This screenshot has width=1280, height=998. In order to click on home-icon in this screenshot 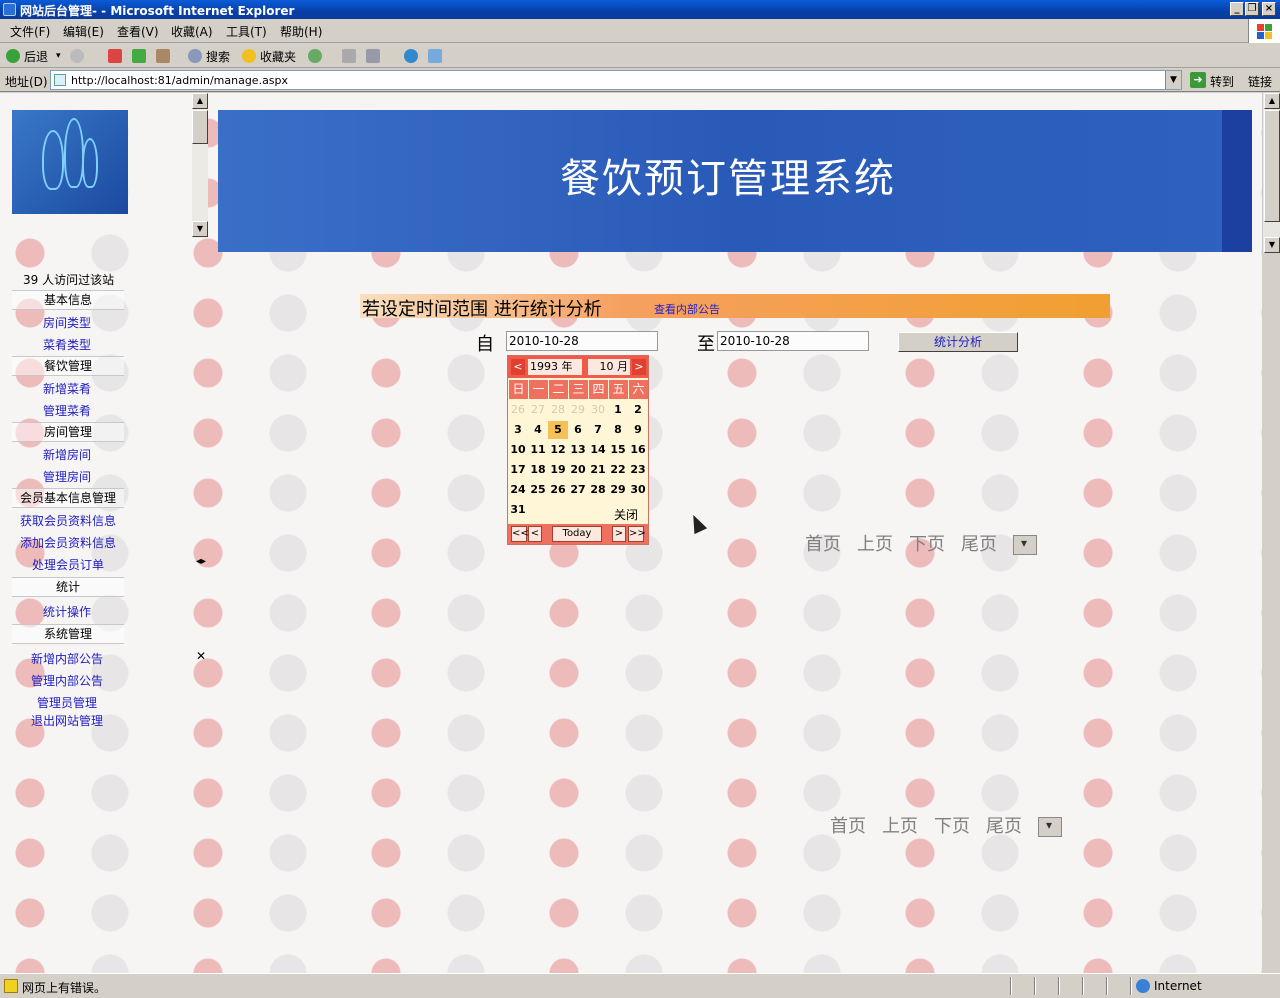, I will do `click(163, 56)`.